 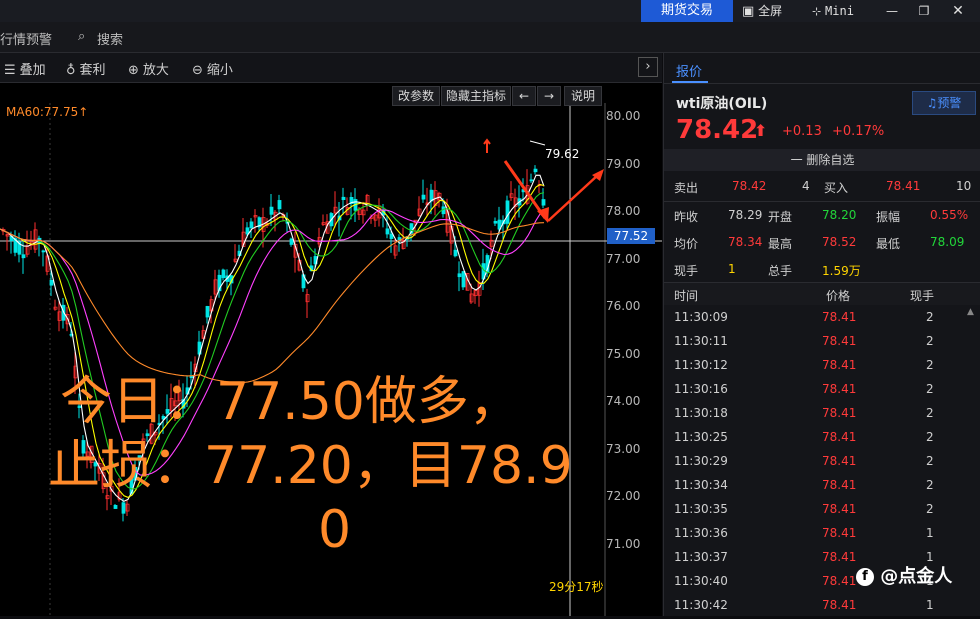 I want to click on arrow-left-icon: ←, so click(x=524, y=96).